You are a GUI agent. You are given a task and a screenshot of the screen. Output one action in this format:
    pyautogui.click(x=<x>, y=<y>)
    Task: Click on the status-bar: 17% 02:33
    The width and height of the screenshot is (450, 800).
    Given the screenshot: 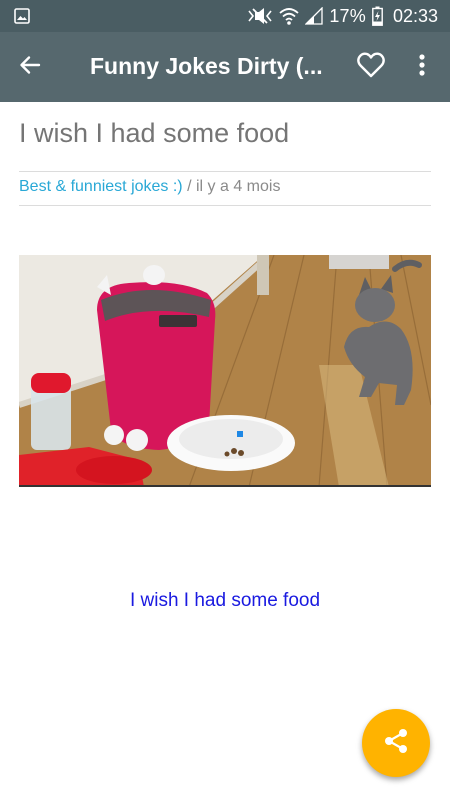 What is the action you would take?
    pyautogui.click(x=225, y=16)
    